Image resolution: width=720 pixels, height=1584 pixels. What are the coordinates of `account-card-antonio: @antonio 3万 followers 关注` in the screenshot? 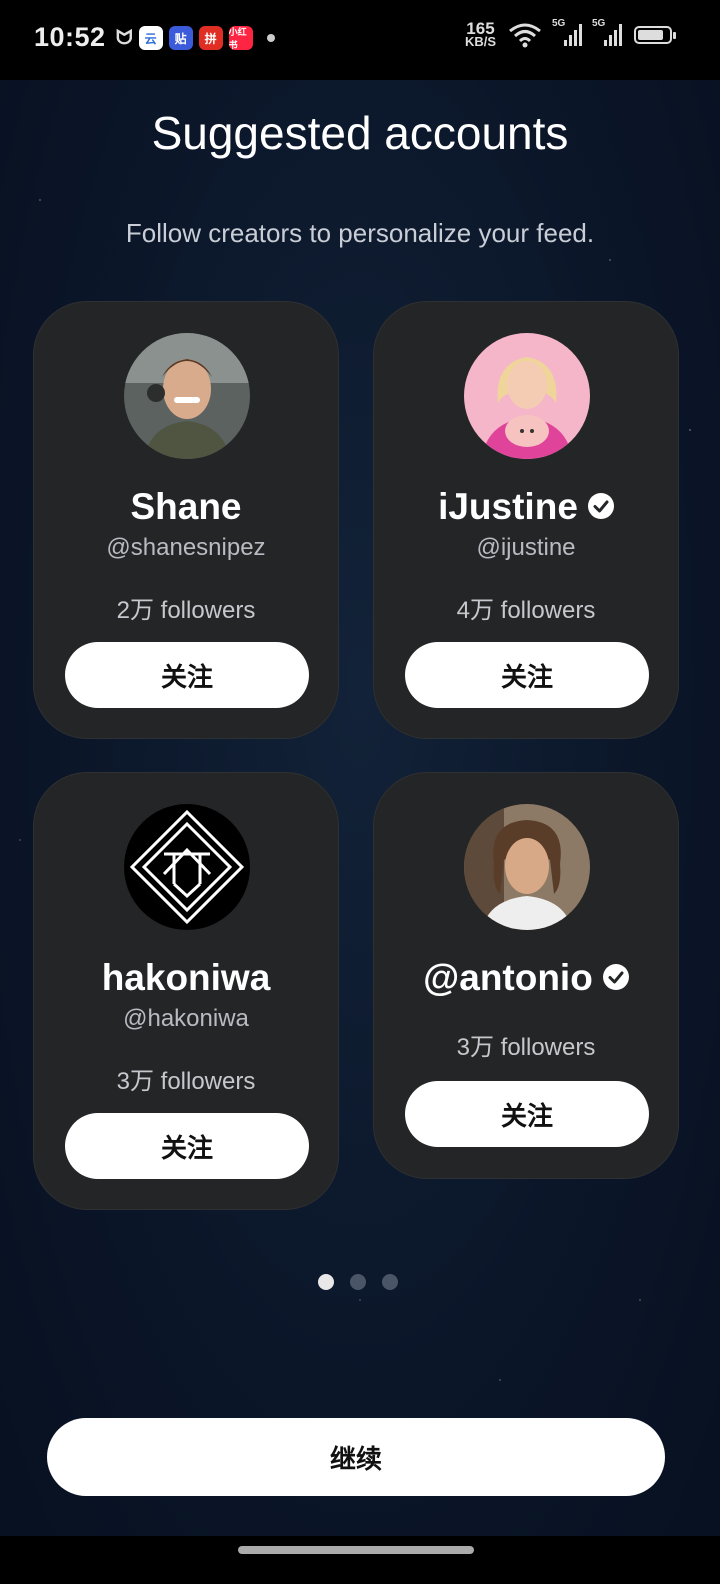 It's located at (526, 975).